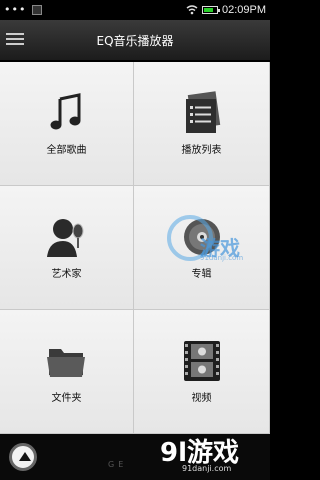 This screenshot has width=320, height=480. I want to click on watermark-logo-url: 91danji.com, so click(207, 468).